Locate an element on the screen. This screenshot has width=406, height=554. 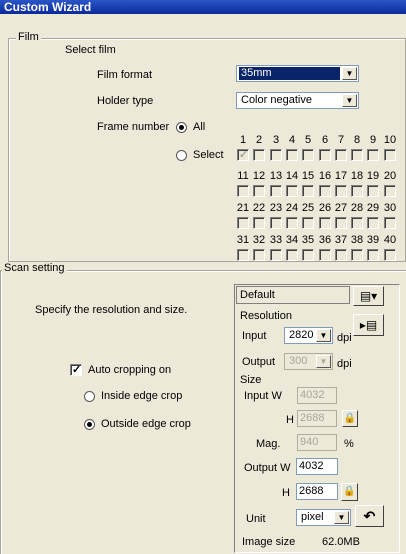
film-format-dropdown: 35mm ▼ is located at coordinates (297, 73).